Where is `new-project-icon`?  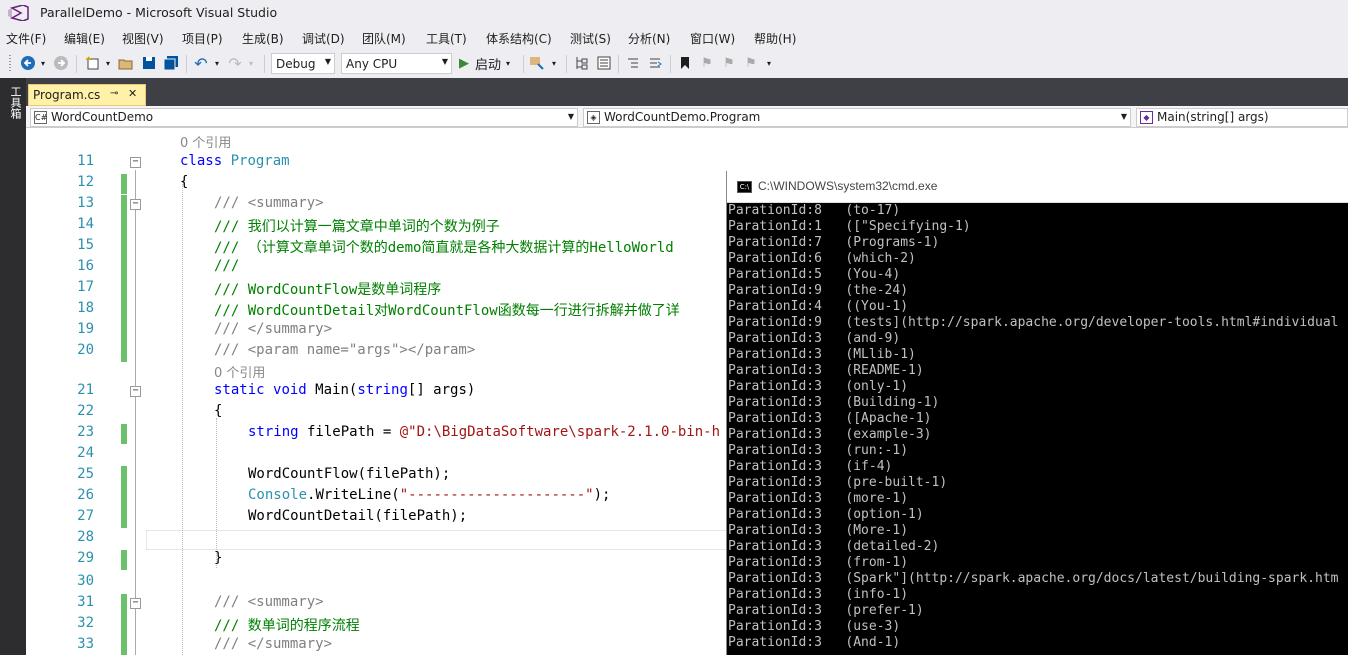
new-project-icon is located at coordinates (93, 63).